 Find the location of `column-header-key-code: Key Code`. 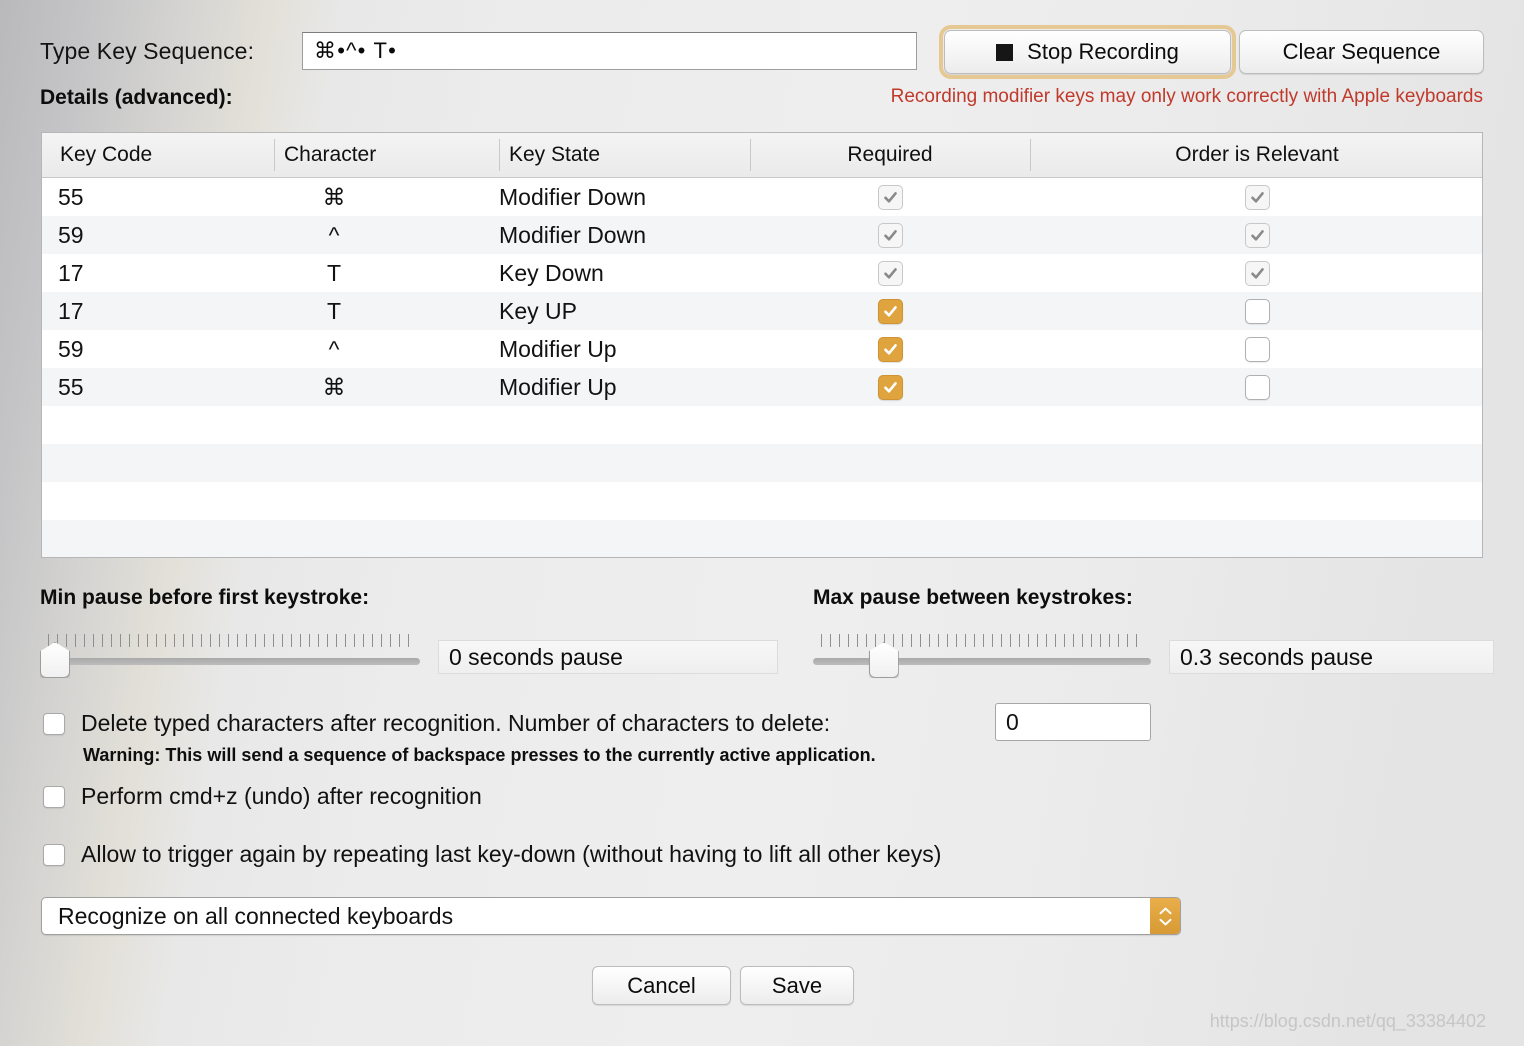

column-header-key-code: Key Code is located at coordinates (162, 155).